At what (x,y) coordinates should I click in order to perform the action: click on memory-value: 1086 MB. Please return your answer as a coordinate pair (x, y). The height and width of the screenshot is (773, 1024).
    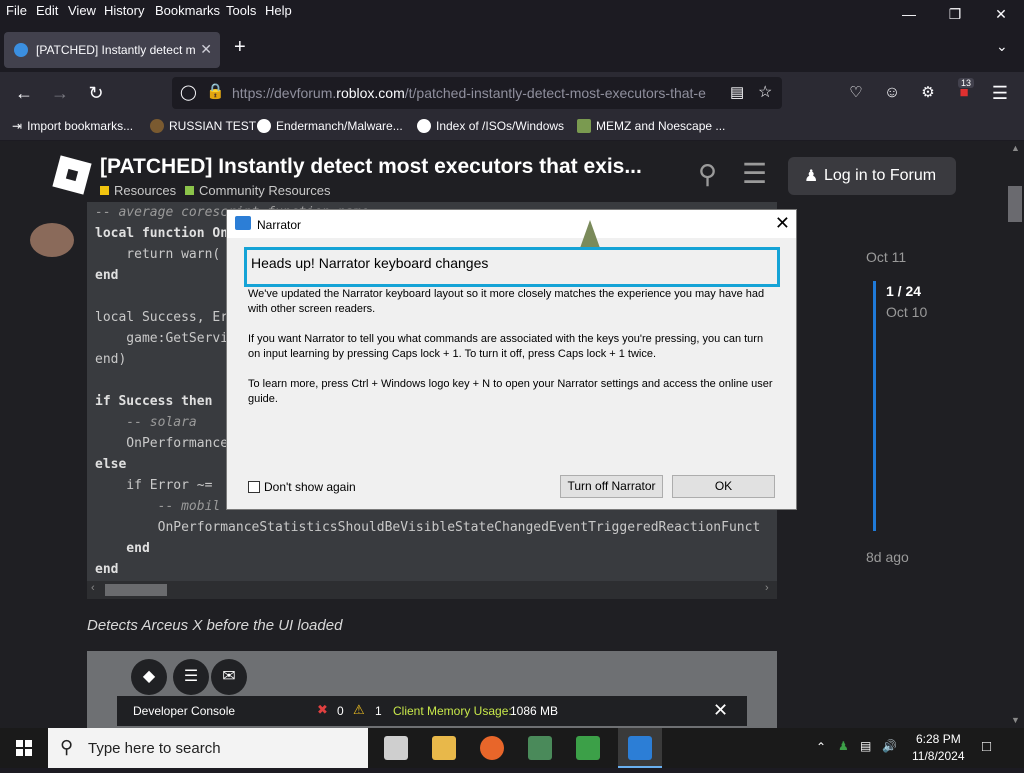
    Looking at the image, I should click on (534, 711).